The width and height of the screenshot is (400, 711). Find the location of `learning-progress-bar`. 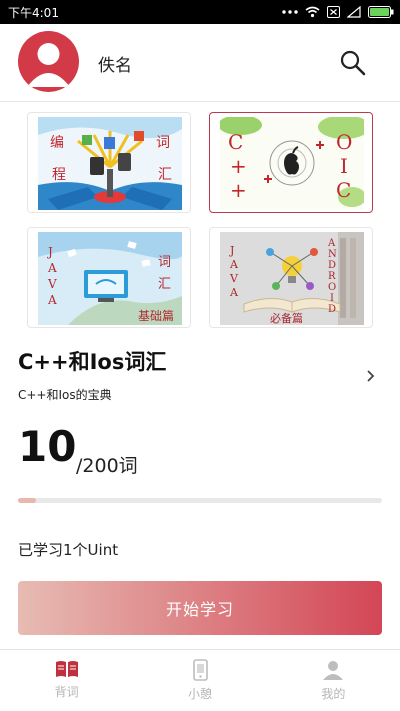

learning-progress-bar is located at coordinates (200, 500).